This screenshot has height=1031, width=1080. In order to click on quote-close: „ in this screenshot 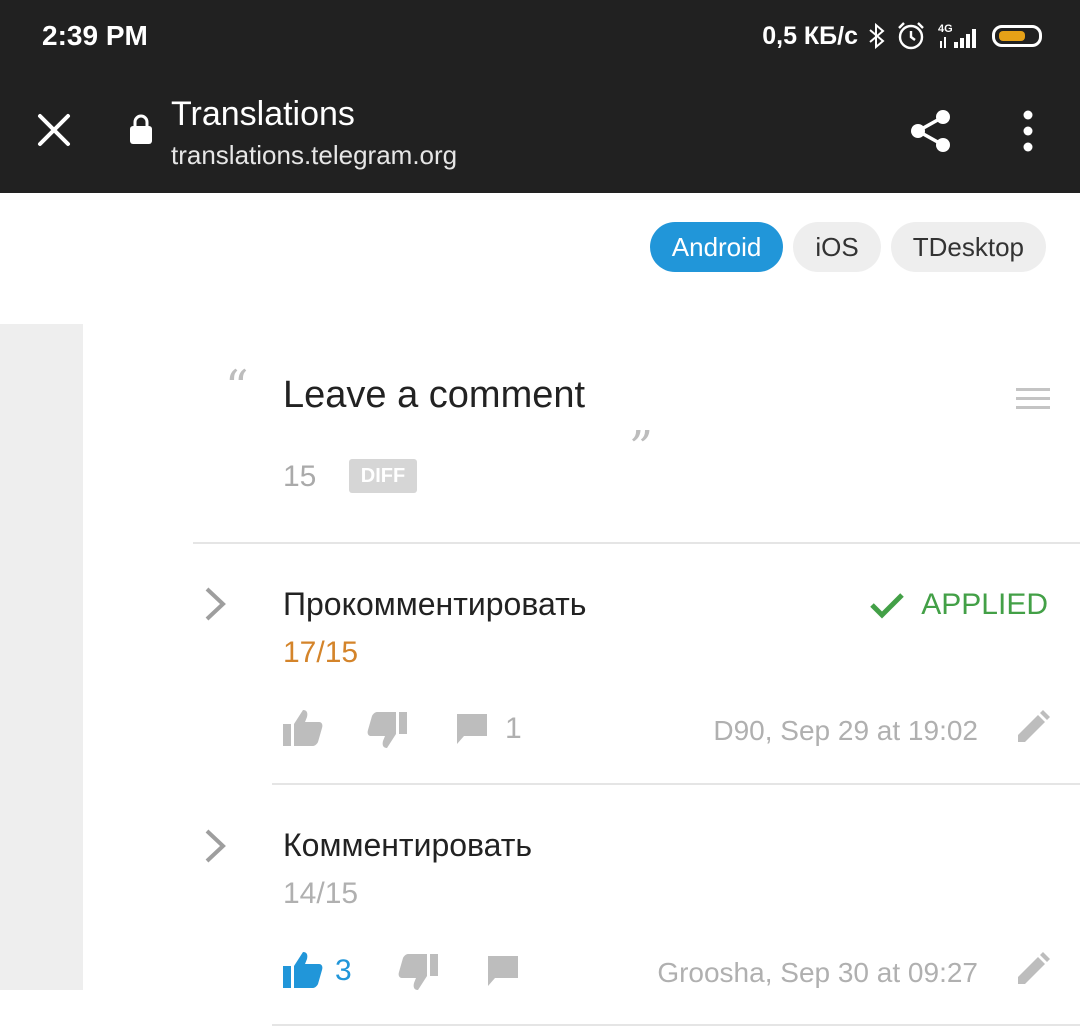, I will do `click(642, 419)`.